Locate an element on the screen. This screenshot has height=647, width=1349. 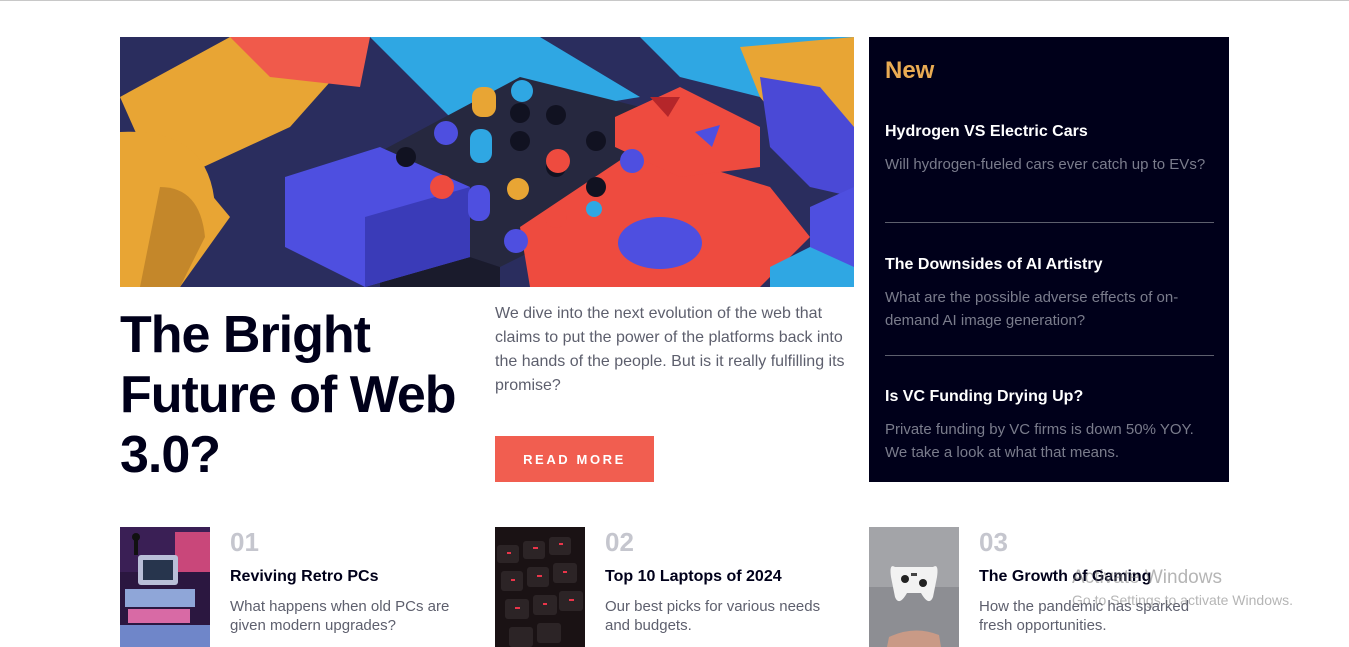
laptop-keyboard-image is located at coordinates (540, 587).